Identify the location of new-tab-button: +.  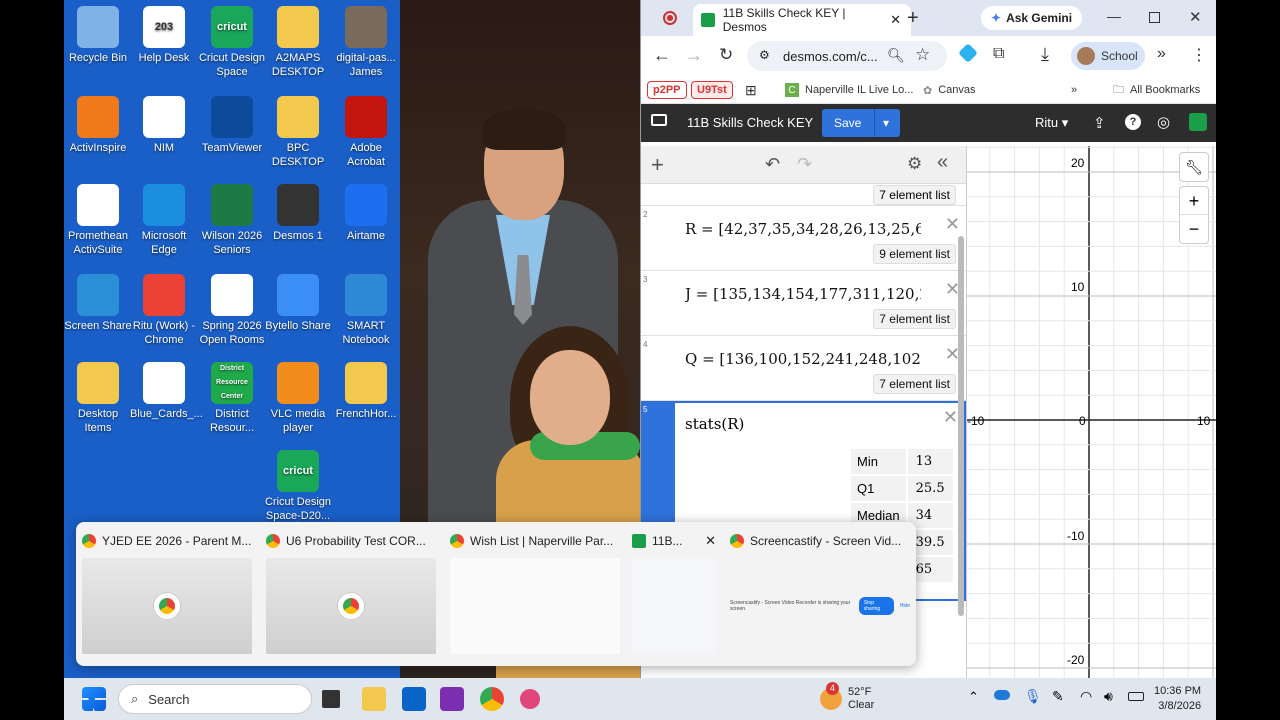
(913, 18).